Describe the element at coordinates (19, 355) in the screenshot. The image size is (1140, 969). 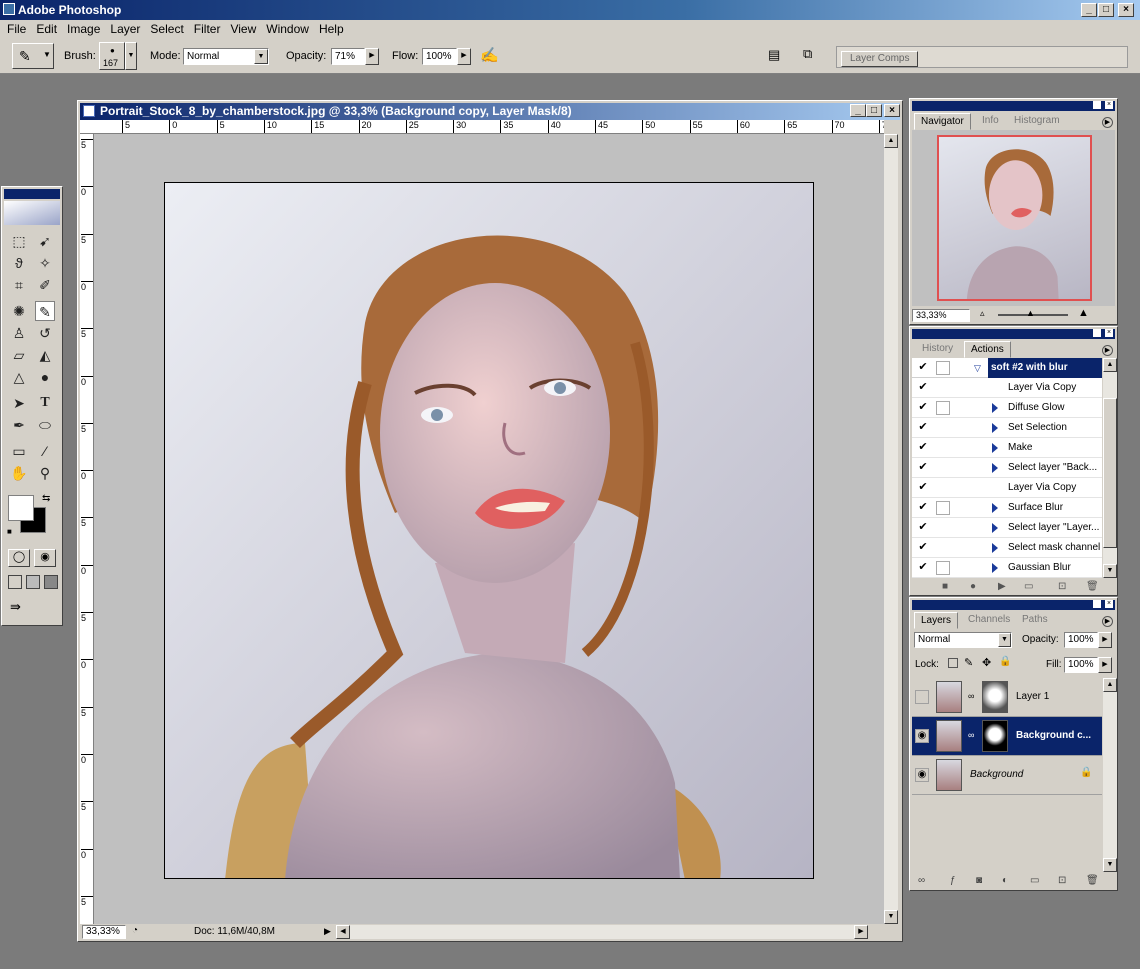
I see `eraser-tool-icon: ▱` at that location.